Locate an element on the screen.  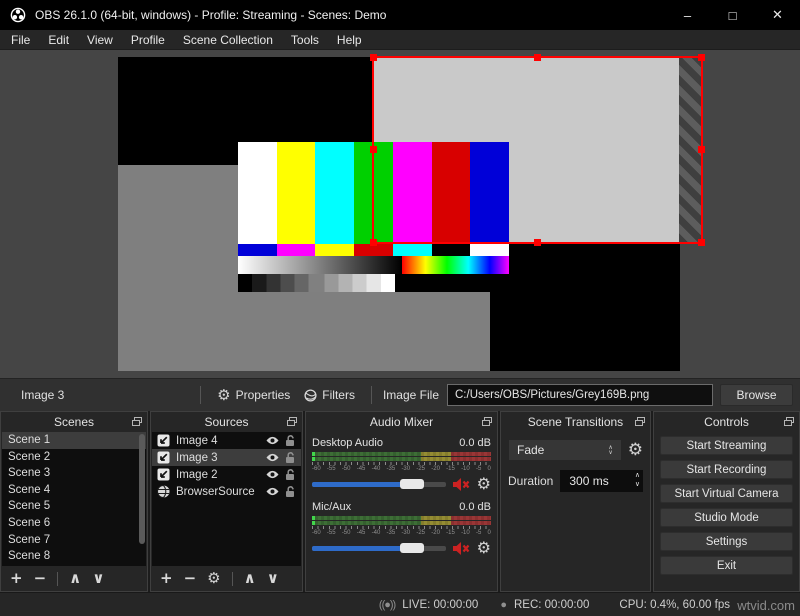
duration-decrement: ∨ is located at coordinates (637, 484).